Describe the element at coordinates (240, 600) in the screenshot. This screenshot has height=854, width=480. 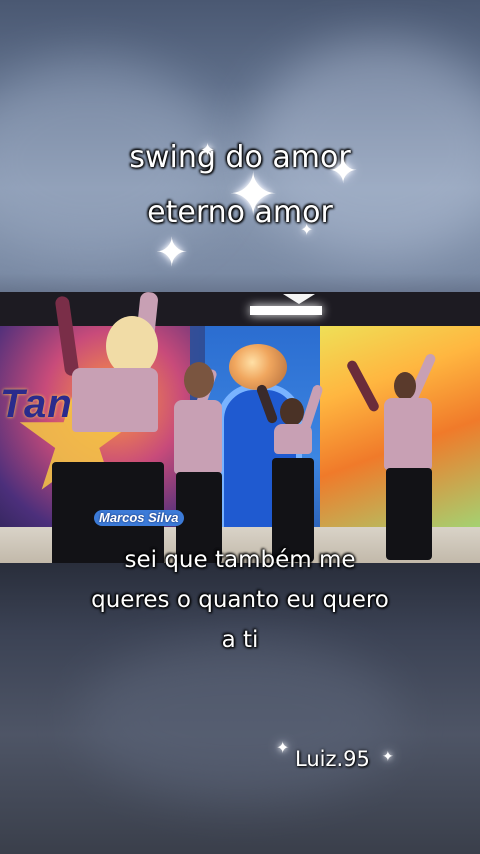
I see `lyric-line-bottom-2: queres o quanto eu quero` at that location.